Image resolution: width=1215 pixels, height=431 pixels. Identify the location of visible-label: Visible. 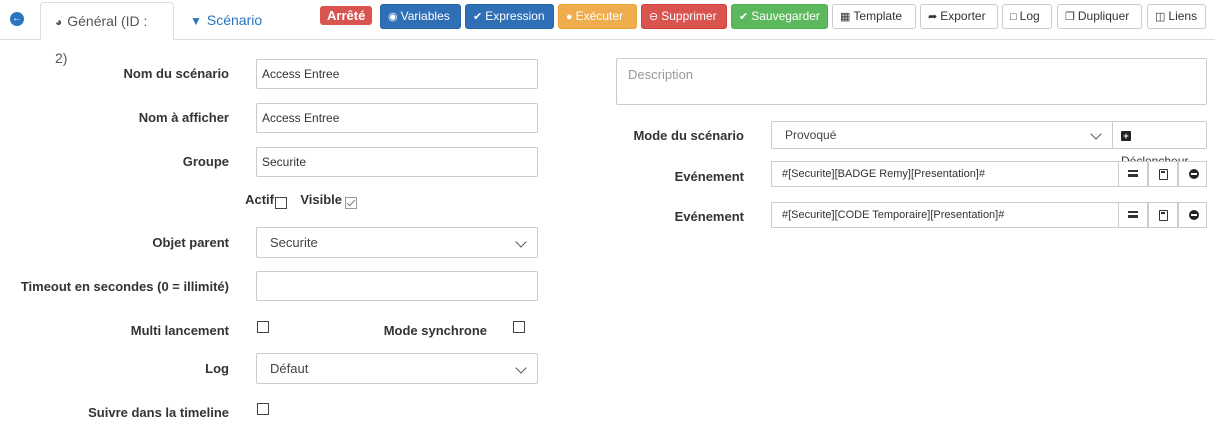
(321, 199).